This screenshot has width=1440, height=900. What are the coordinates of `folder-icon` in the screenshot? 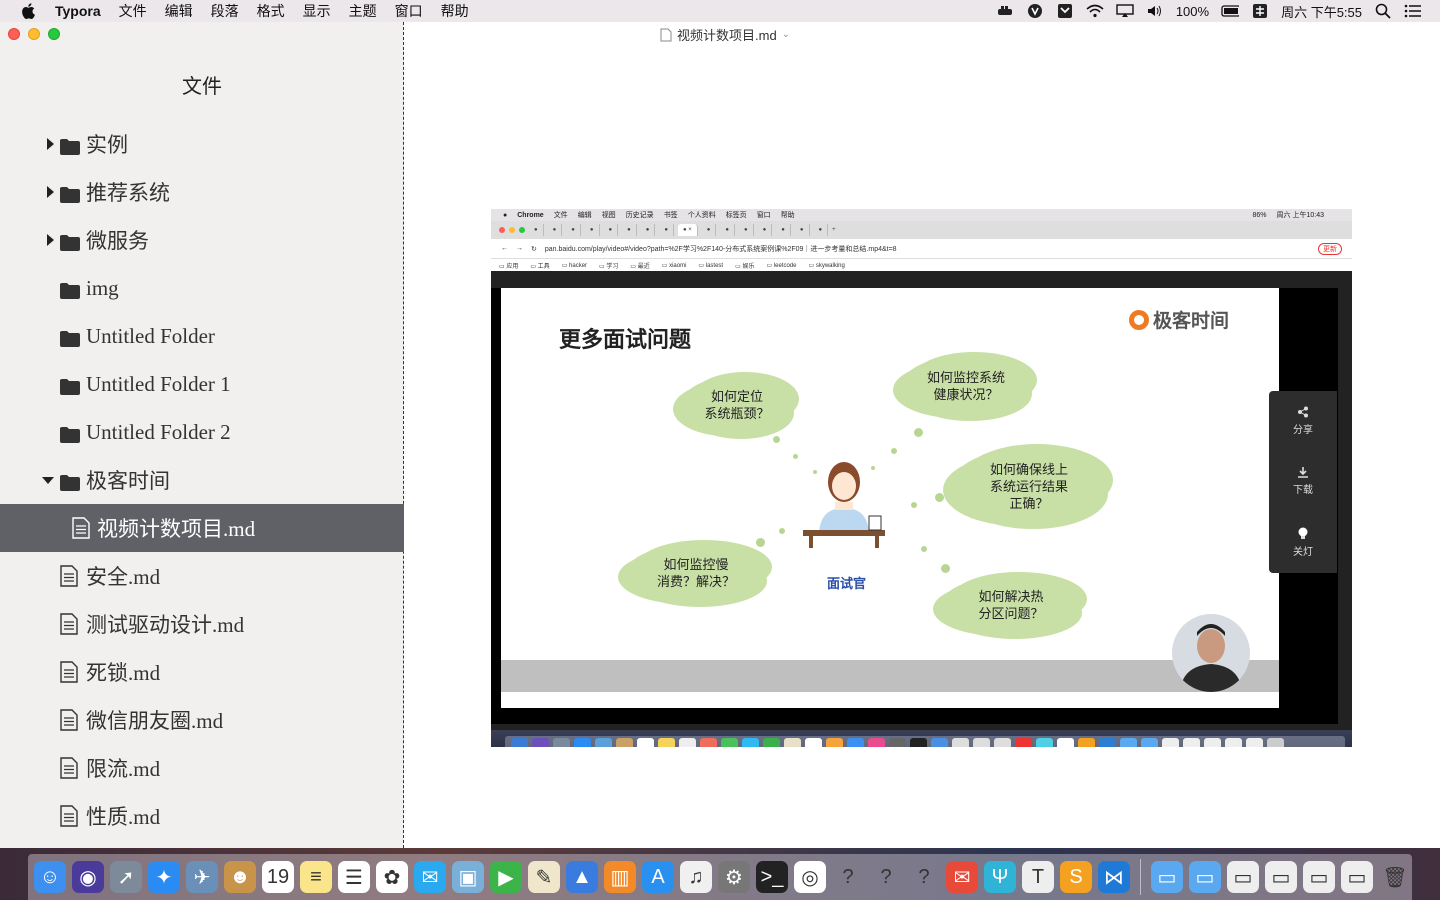 It's located at (70, 241).